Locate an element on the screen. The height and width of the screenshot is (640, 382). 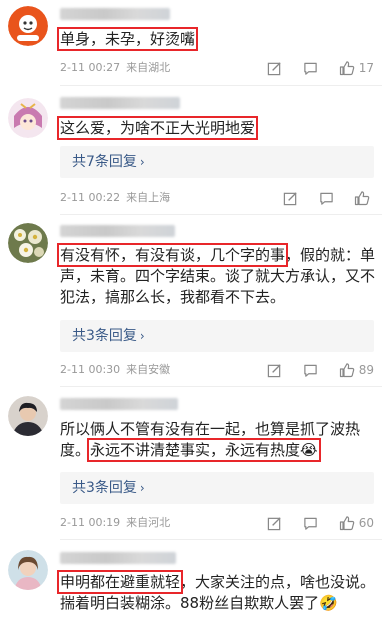
comment-actions is located at coordinates (318, 198).